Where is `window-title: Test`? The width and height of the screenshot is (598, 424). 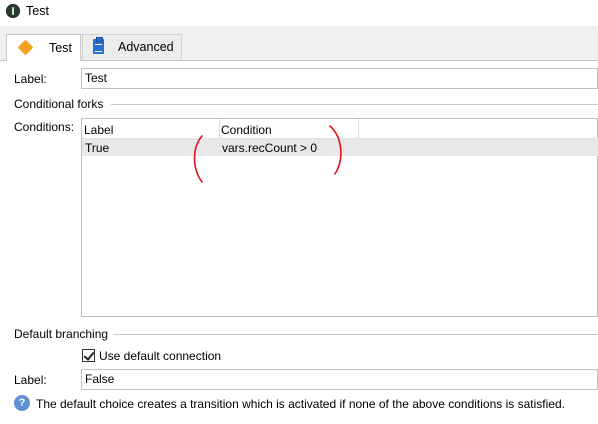
window-title: Test is located at coordinates (37, 11).